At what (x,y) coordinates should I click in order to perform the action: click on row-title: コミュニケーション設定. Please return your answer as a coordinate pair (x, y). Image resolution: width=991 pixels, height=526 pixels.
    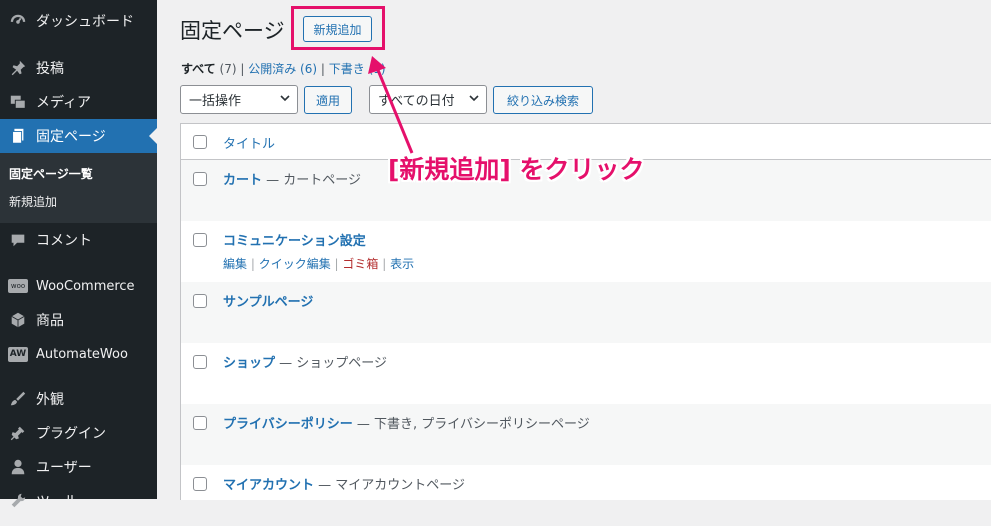
    Looking at the image, I should click on (294, 239).